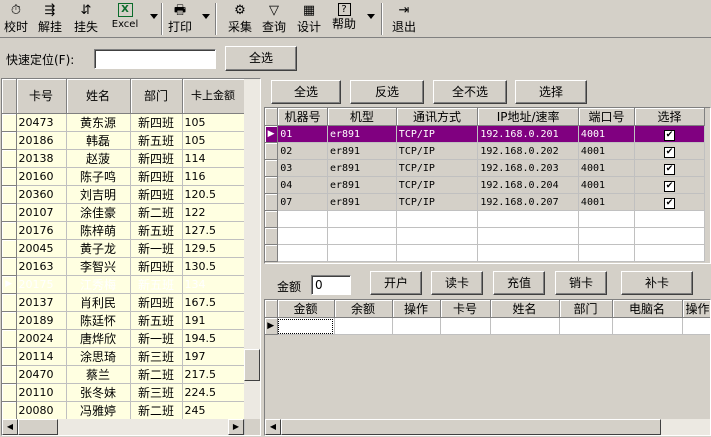 This screenshot has height=437, width=711. Describe the element at coordinates (41, 230) in the screenshot. I see `card-no-cell: 20176` at that location.